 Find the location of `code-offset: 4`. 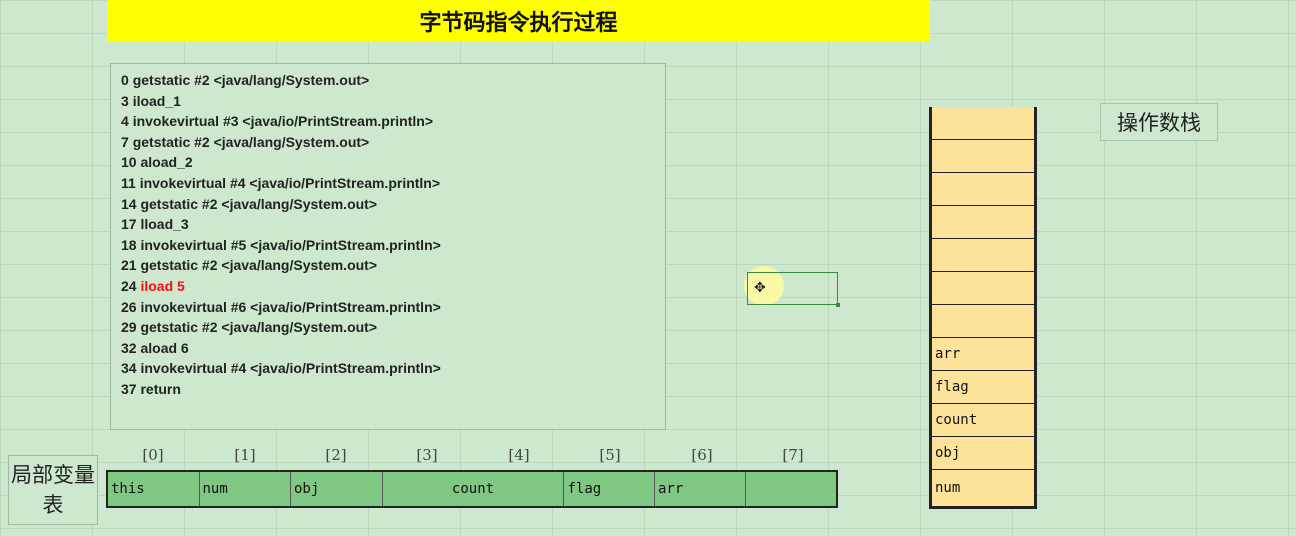

code-offset: 4 is located at coordinates (125, 121).